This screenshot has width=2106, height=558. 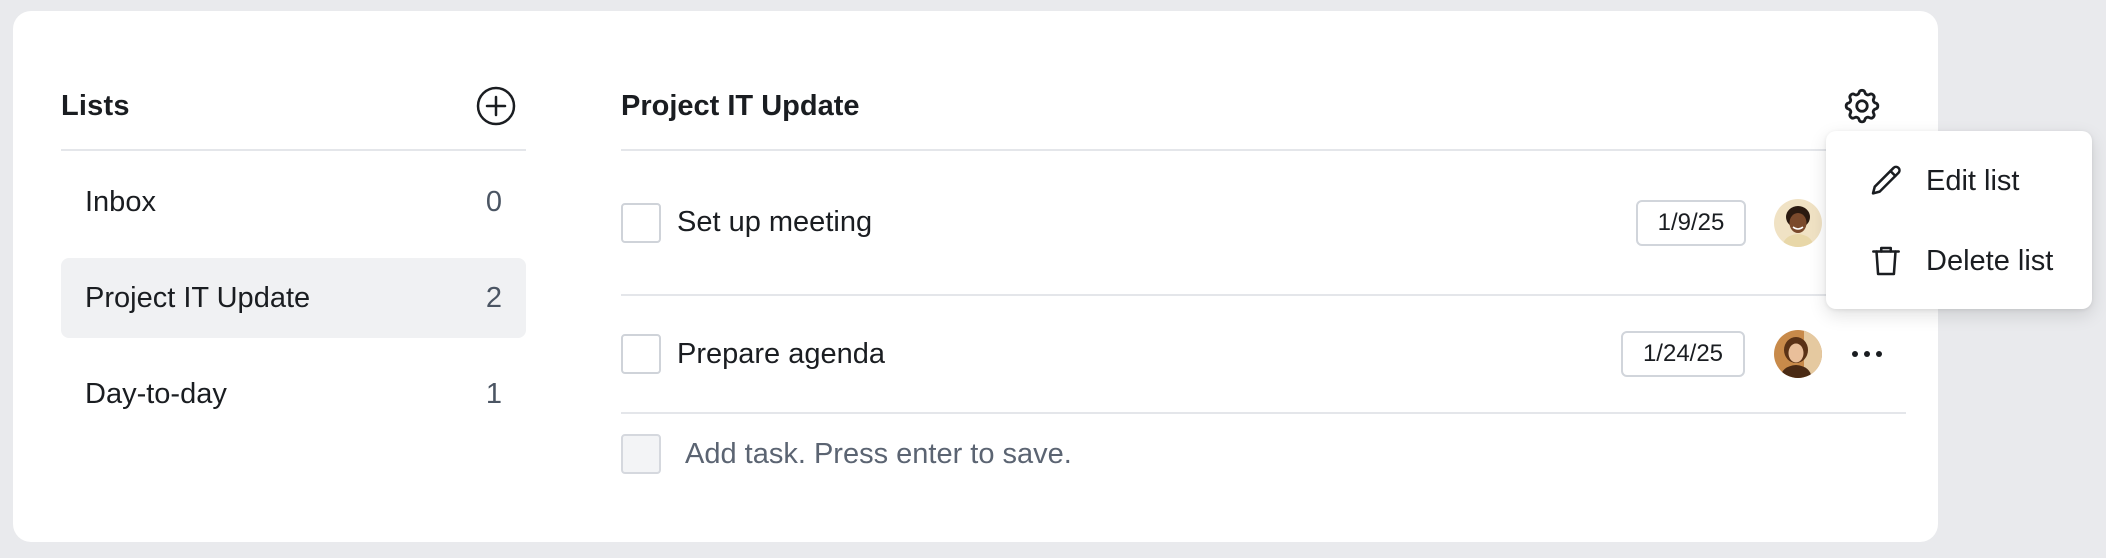 I want to click on list-item-label: Project IT Update, so click(x=198, y=297).